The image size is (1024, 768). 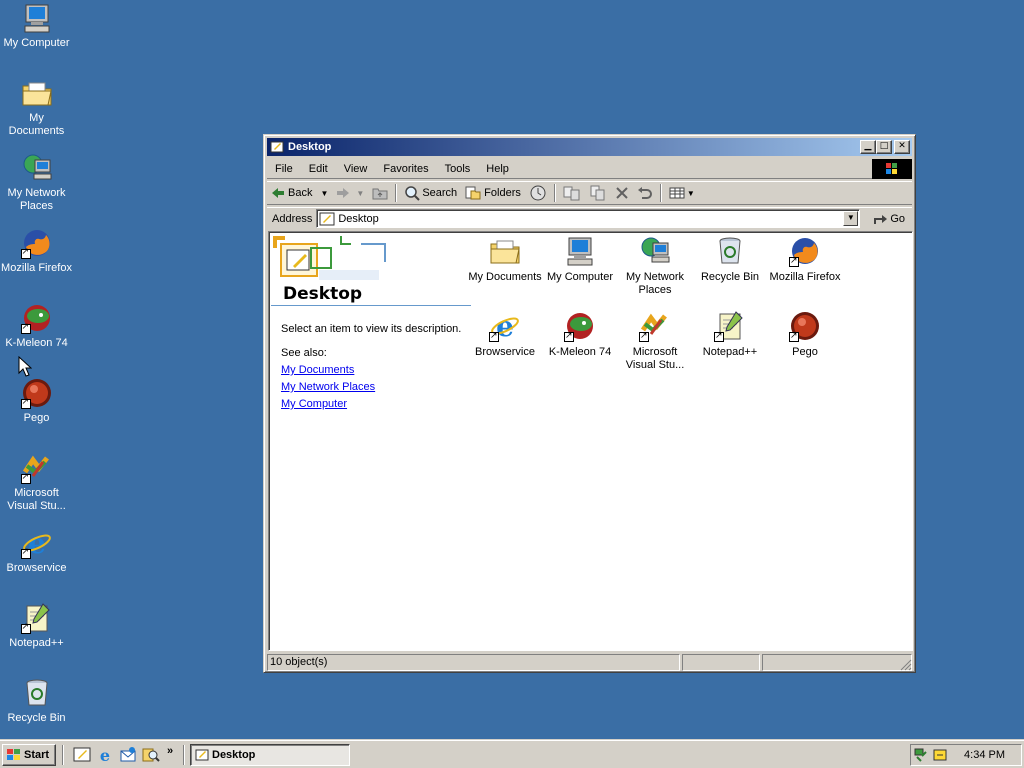 What do you see at coordinates (36, 326) in the screenshot?
I see `desktop-icon-kmeleon: K-Meleon 74` at bounding box center [36, 326].